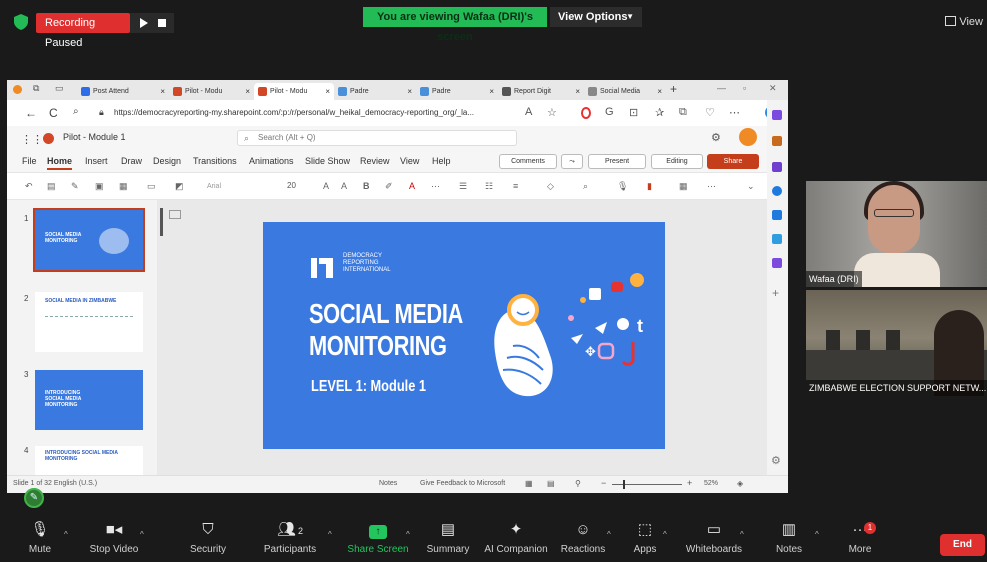 The image size is (987, 562). Describe the element at coordinates (167, 161) in the screenshot. I see `tab-design: Design` at that location.